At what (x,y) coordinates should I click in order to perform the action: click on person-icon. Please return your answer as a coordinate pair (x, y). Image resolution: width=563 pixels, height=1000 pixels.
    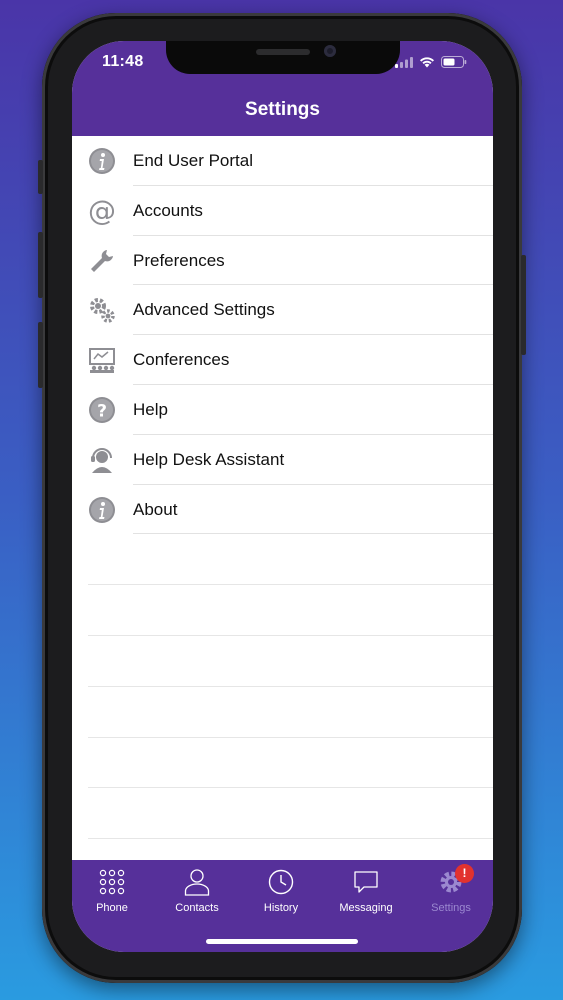
    Looking at the image, I should click on (197, 882).